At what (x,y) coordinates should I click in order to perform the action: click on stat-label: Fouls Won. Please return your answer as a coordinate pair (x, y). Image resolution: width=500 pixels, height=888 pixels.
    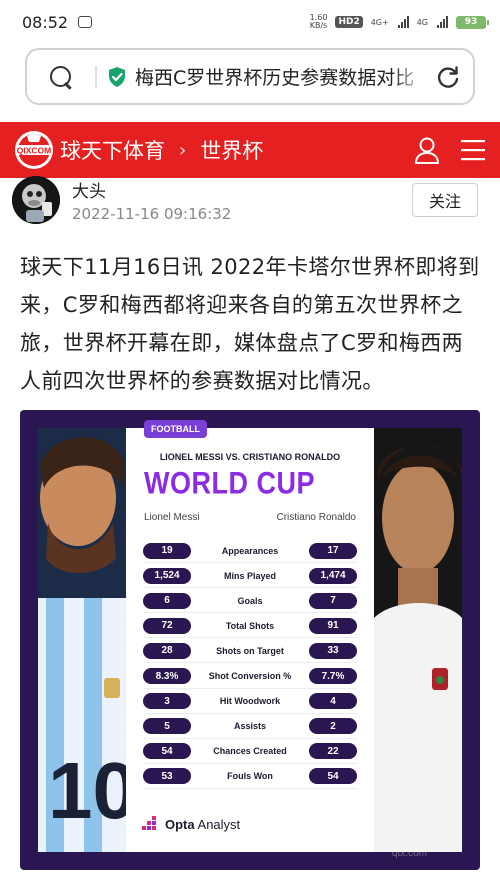
    Looking at the image, I should click on (250, 776).